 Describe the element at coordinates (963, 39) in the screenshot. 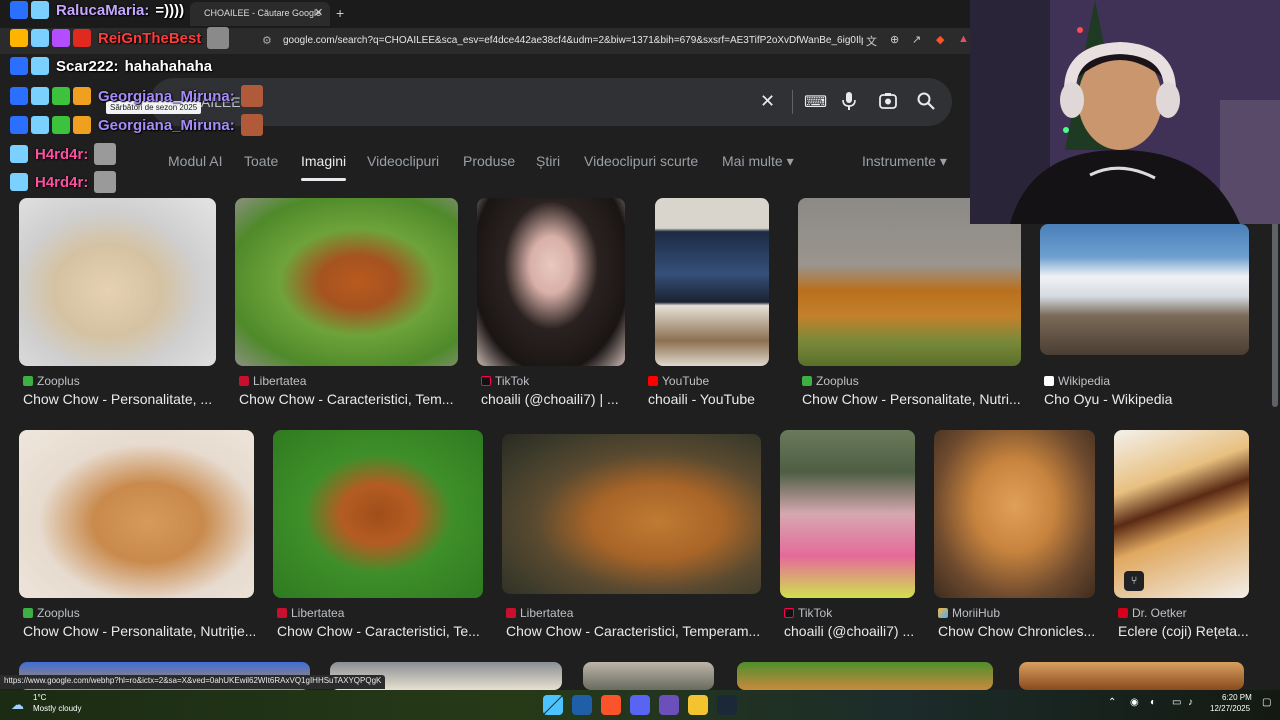

I see `rewards-icon: ▲` at that location.